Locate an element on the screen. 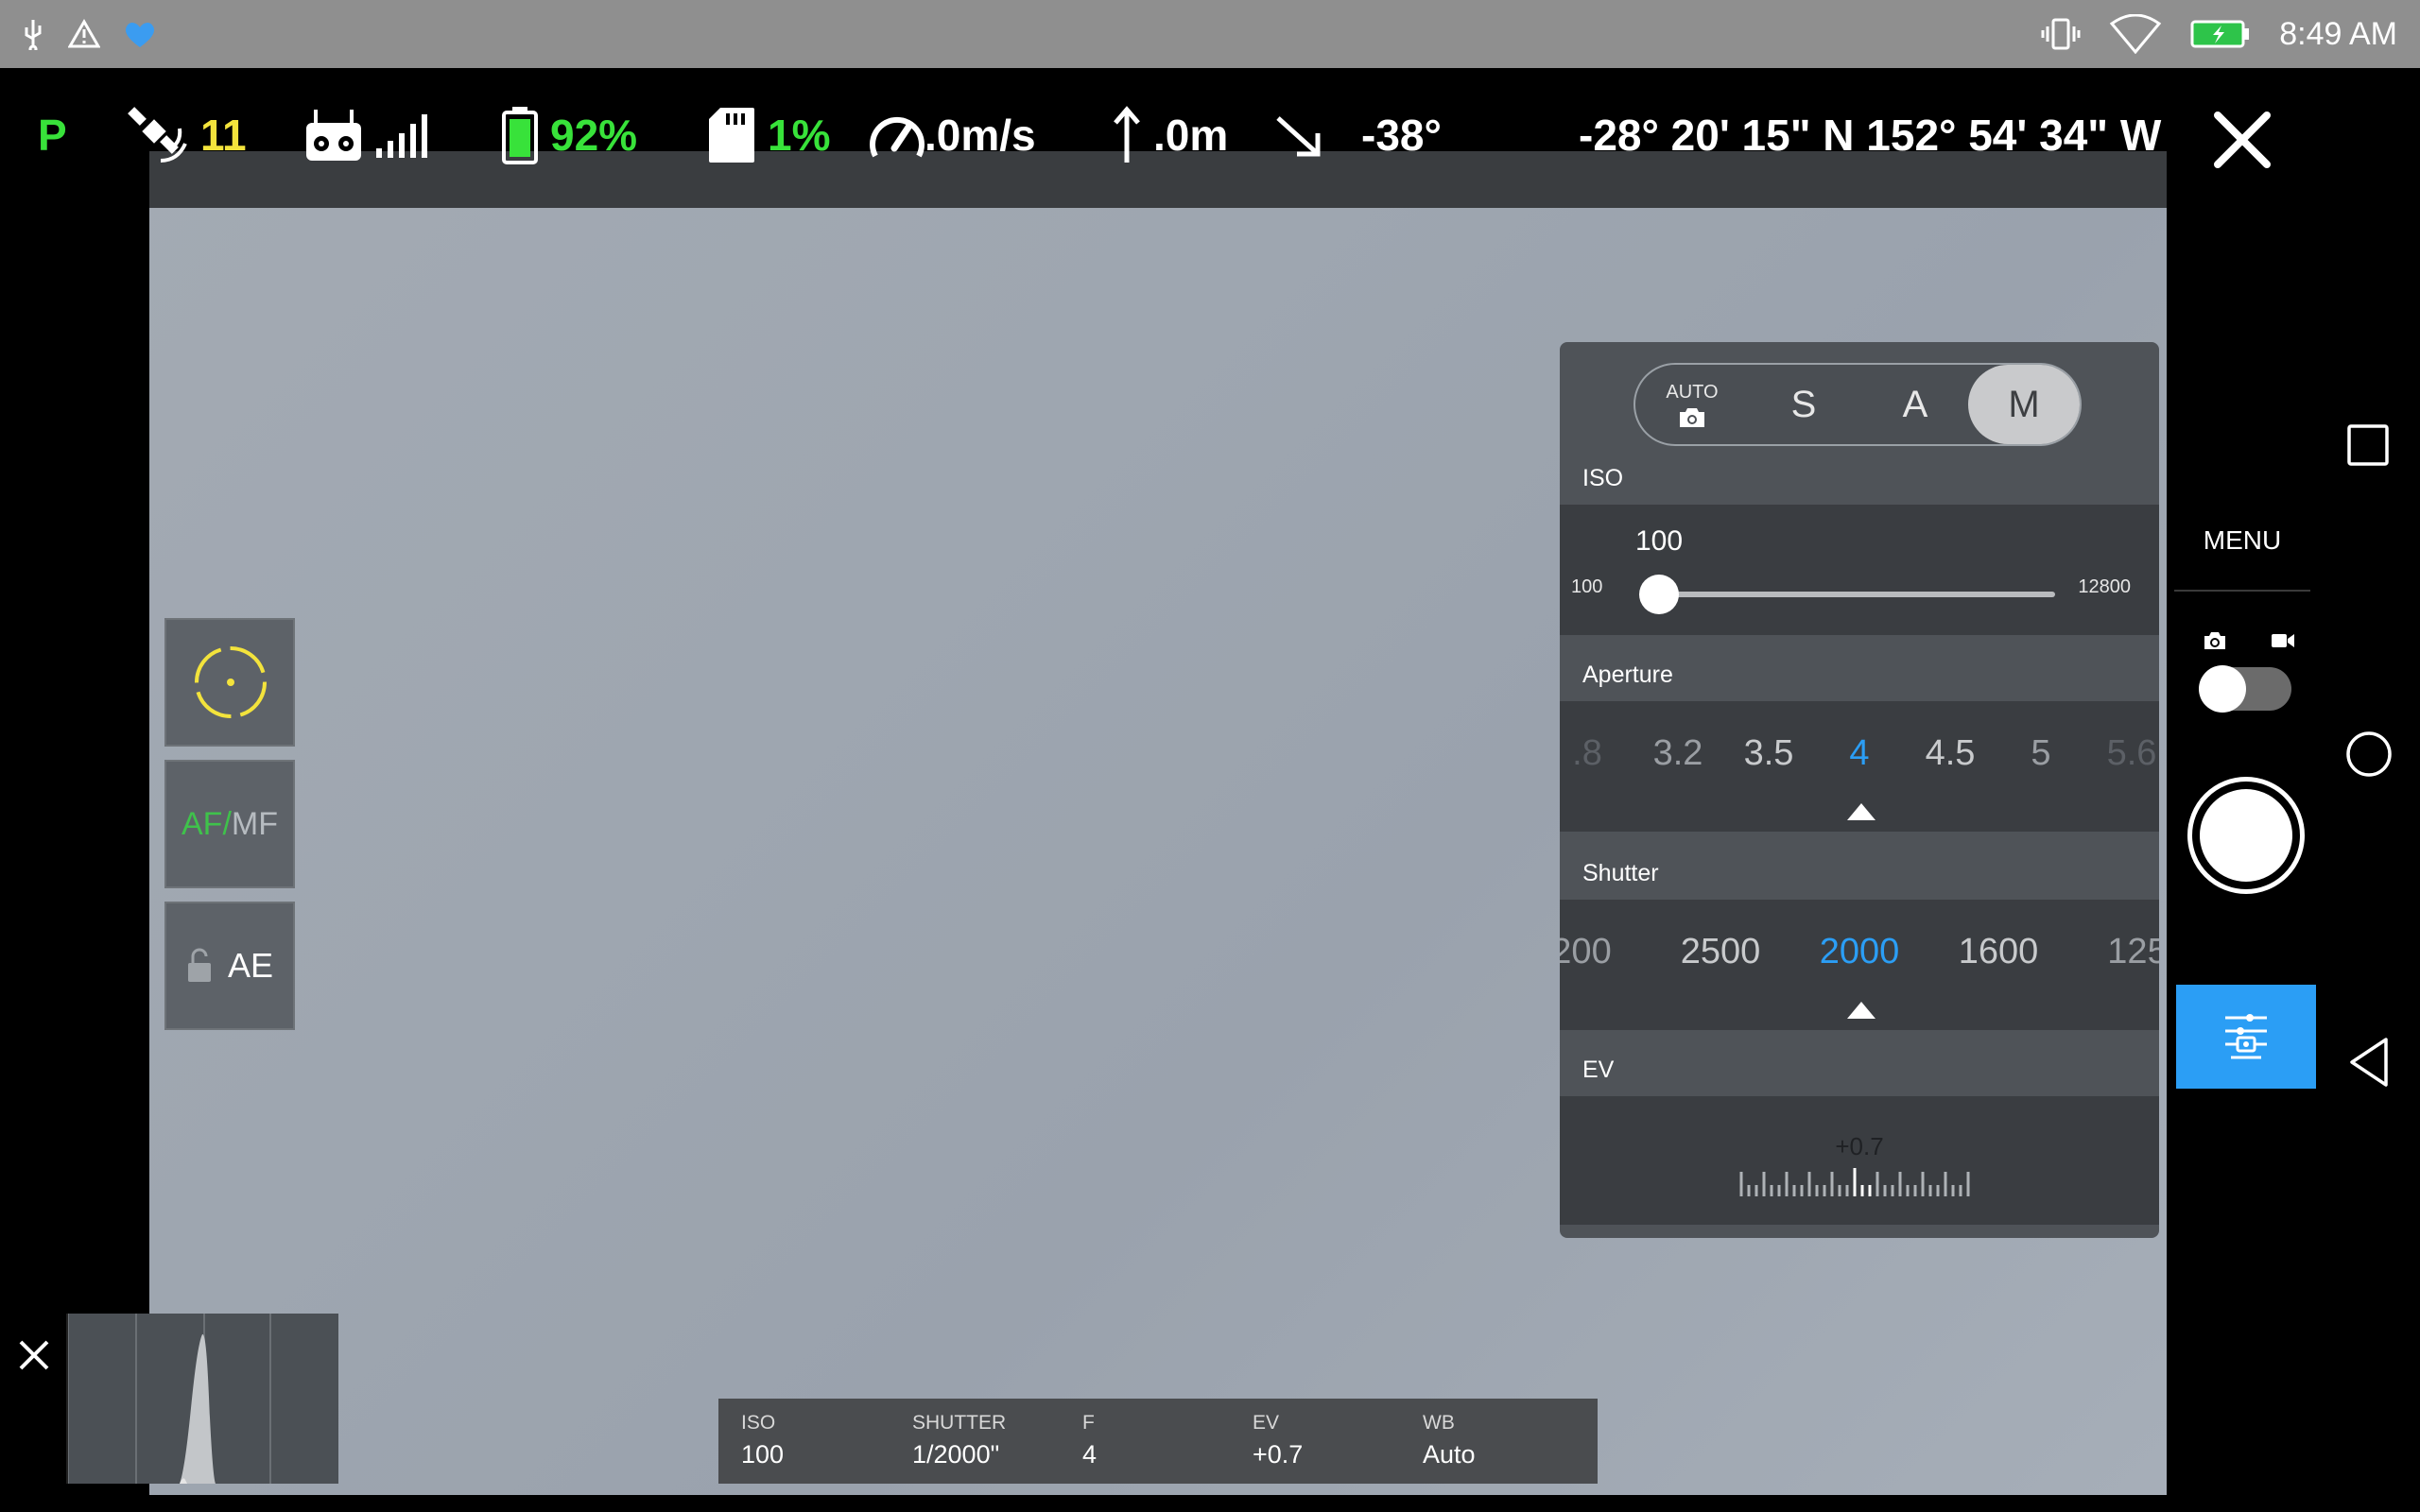  mode-auto: AUTO is located at coordinates (1692, 404).